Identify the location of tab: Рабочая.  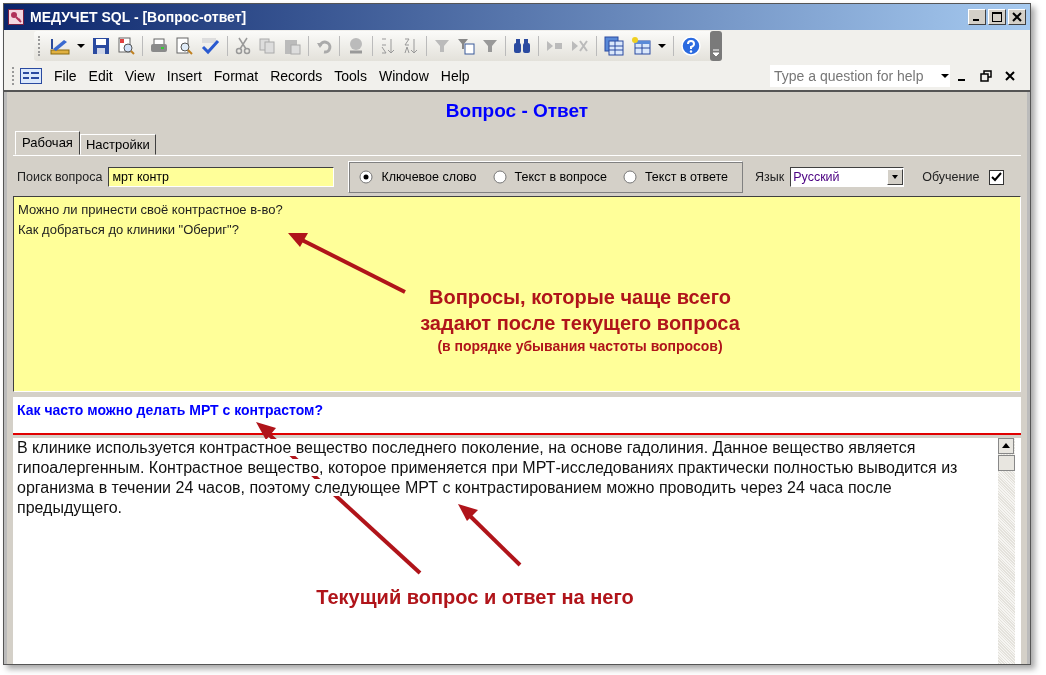
(47, 143).